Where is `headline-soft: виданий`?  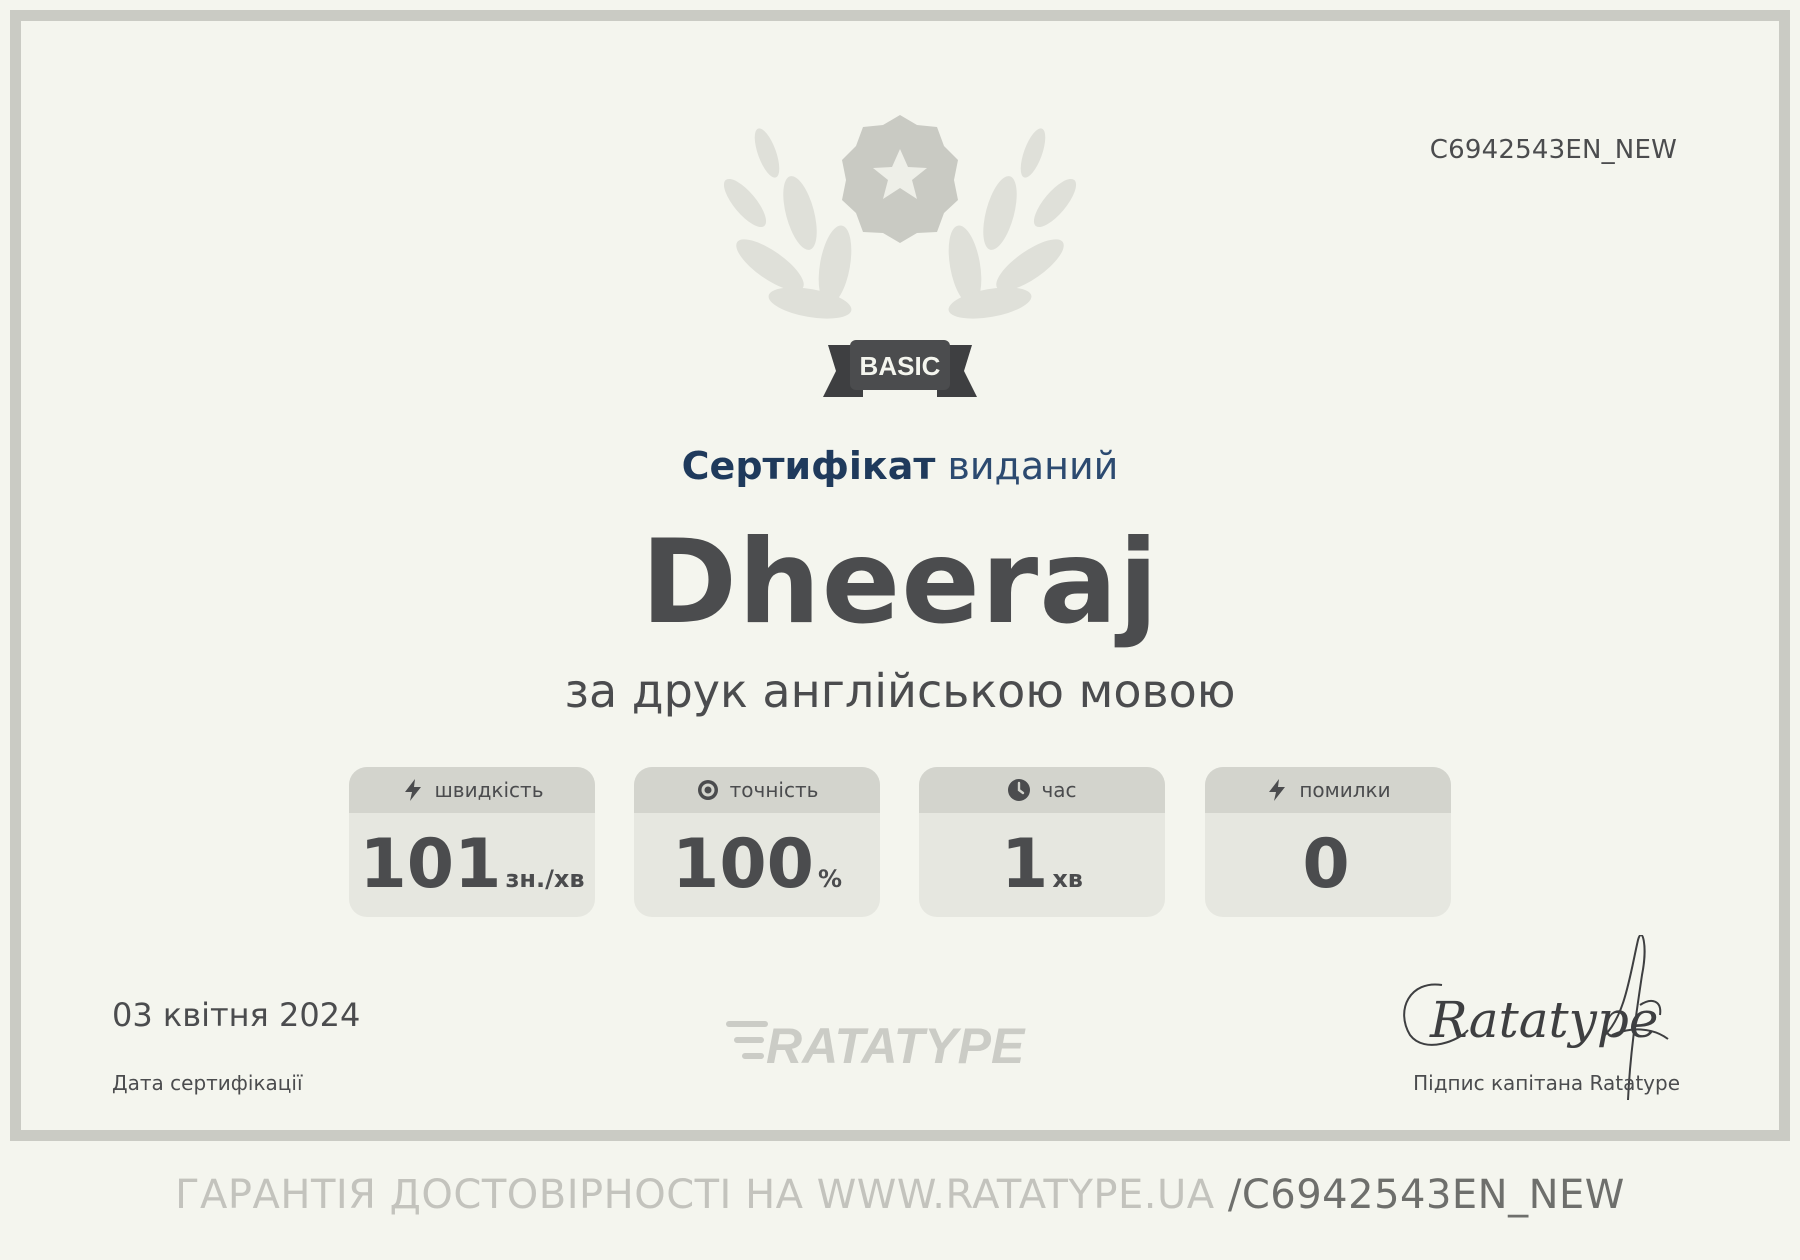
headline-soft: виданий is located at coordinates (1033, 466).